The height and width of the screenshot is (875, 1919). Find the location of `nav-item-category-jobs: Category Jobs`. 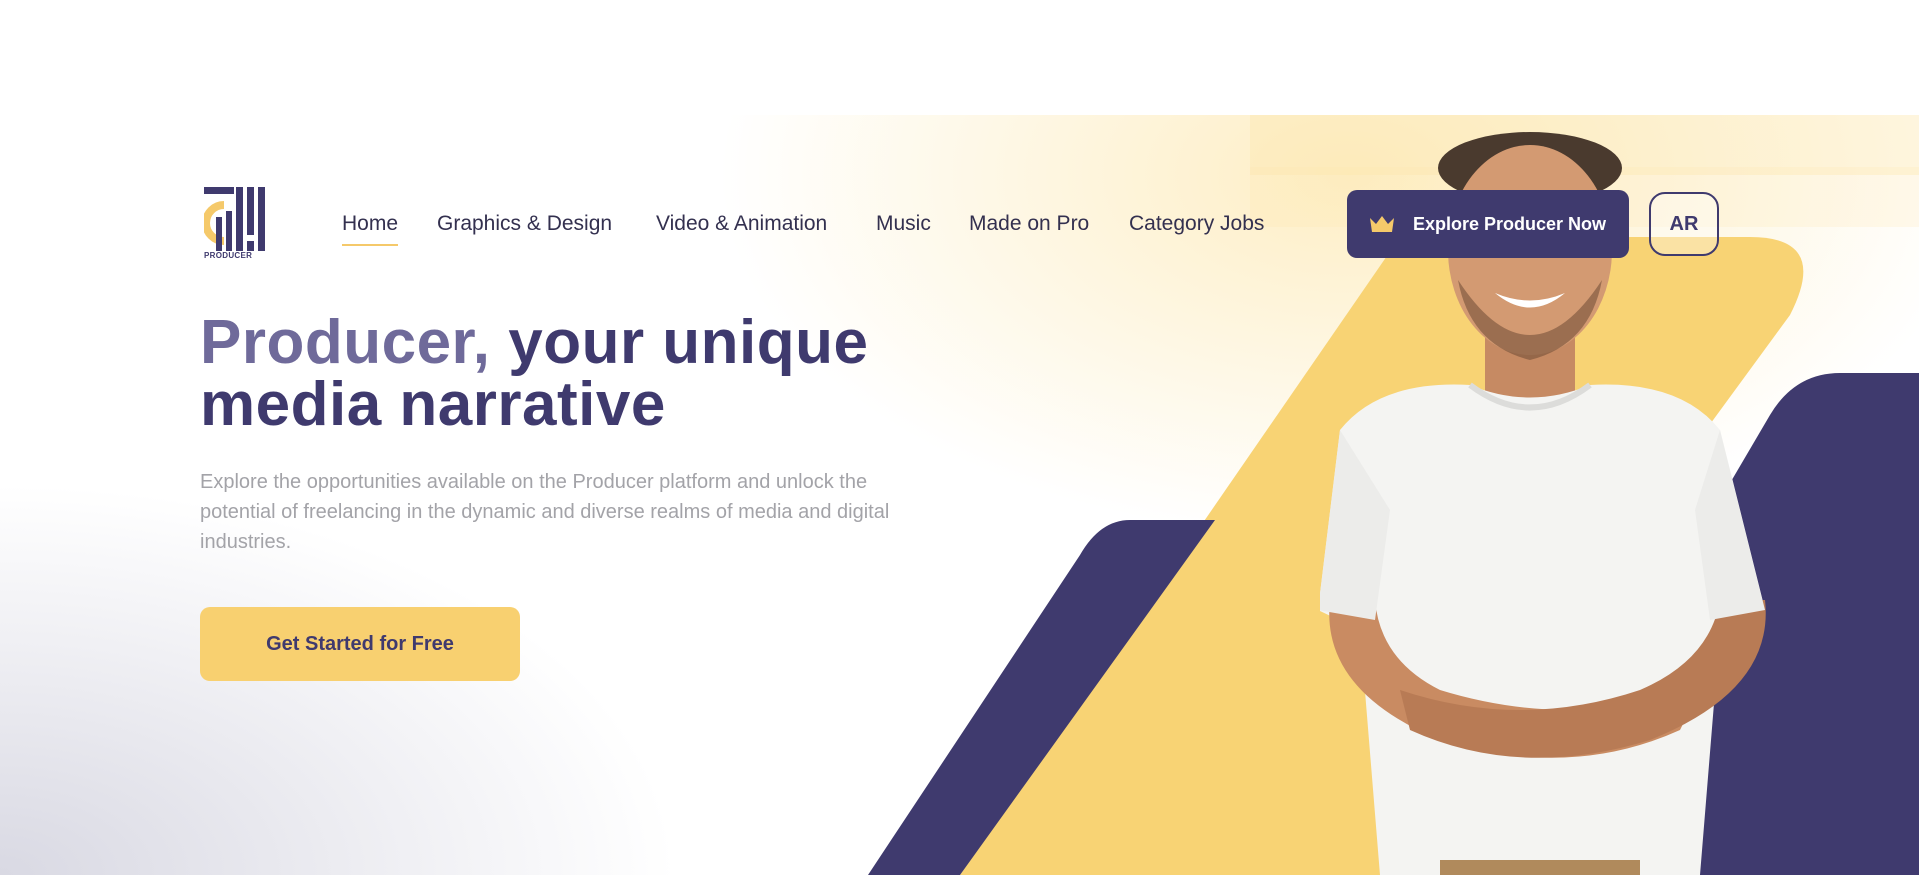

nav-item-category-jobs: Category Jobs is located at coordinates (1196, 228).